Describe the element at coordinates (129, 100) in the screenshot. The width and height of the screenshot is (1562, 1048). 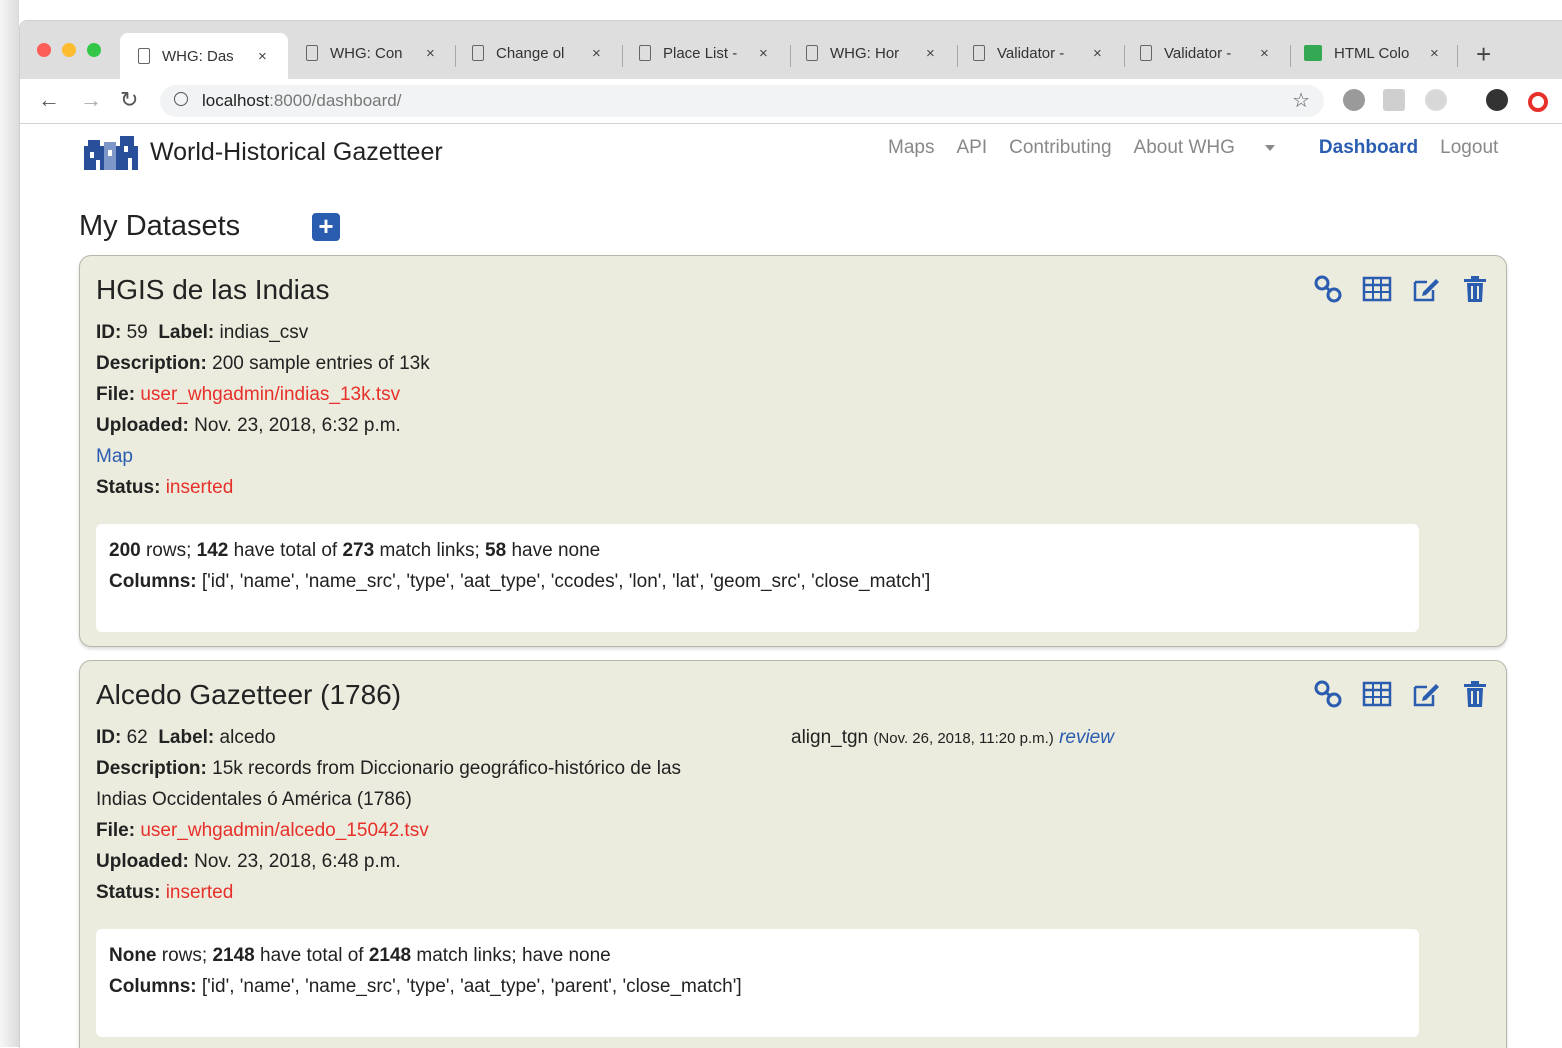
I see `reload-icon: ↻` at that location.